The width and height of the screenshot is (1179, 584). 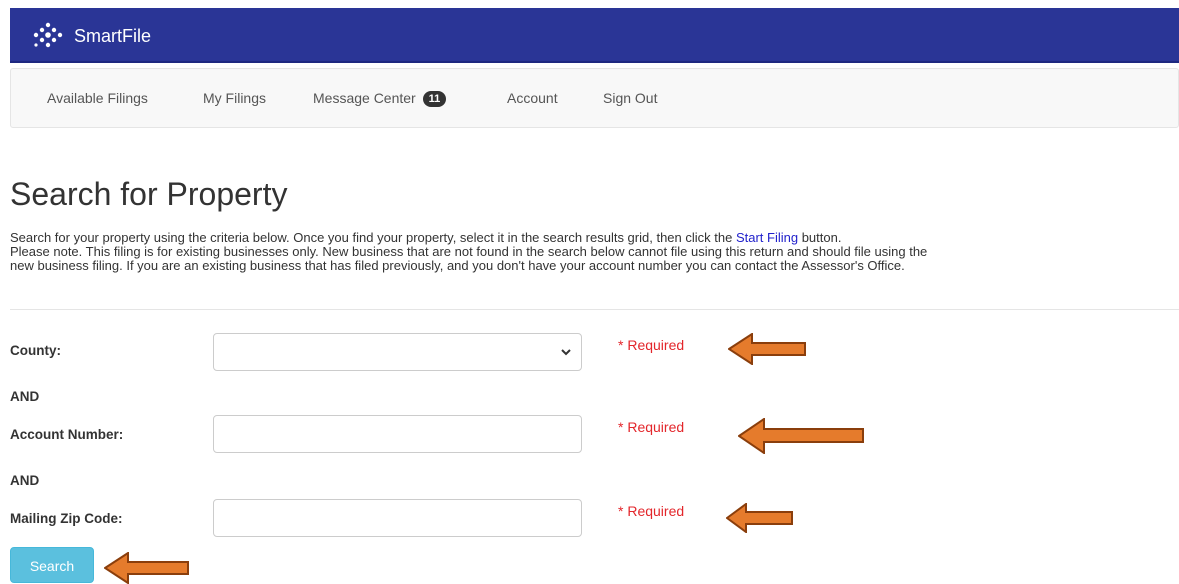 What do you see at coordinates (397, 518) in the screenshot?
I see `zip-code-input` at bounding box center [397, 518].